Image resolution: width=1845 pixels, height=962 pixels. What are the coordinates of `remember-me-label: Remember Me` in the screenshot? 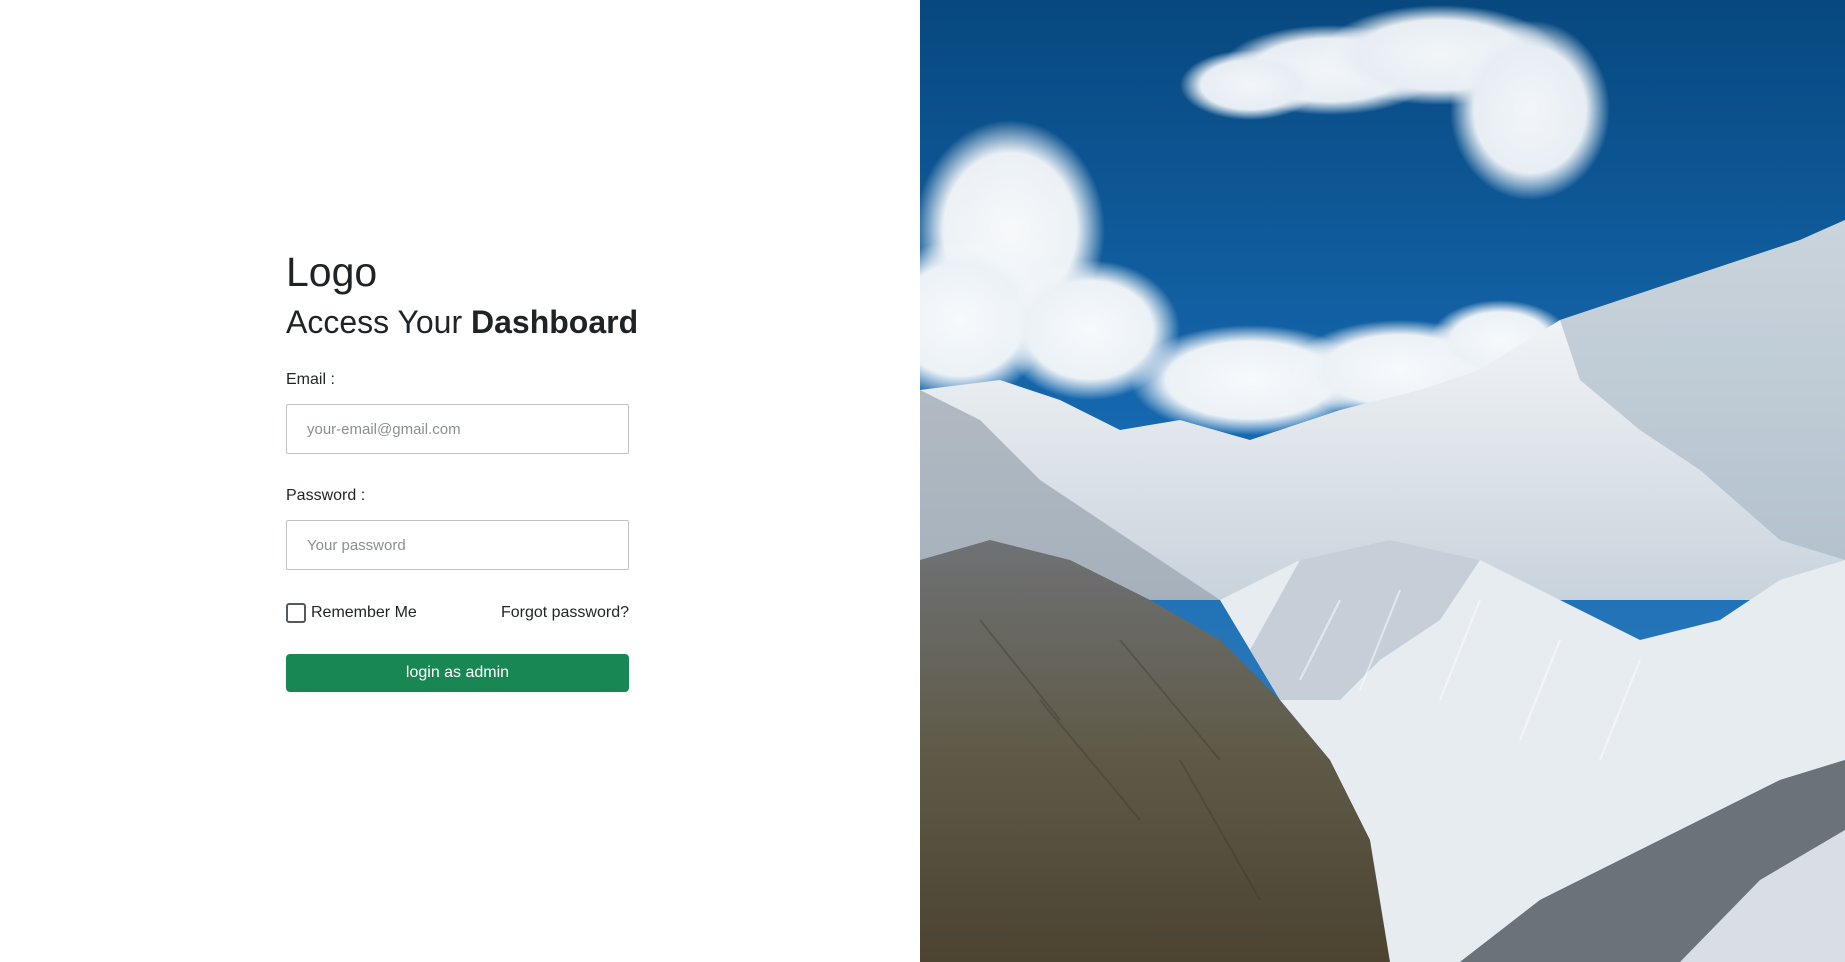 It's located at (364, 612).